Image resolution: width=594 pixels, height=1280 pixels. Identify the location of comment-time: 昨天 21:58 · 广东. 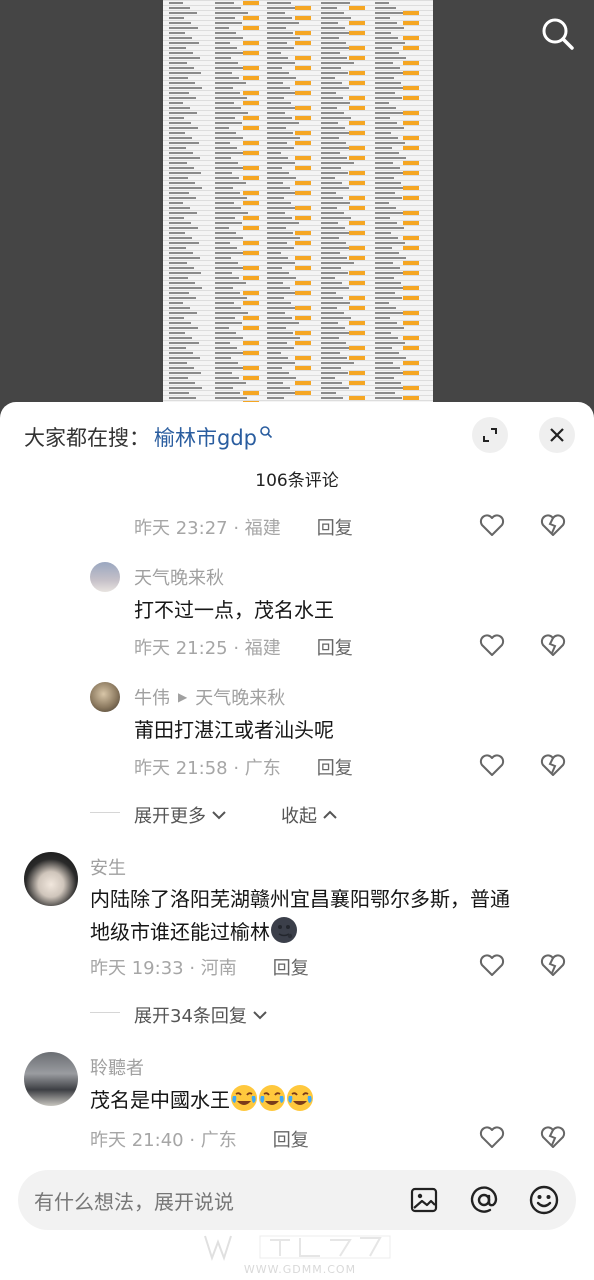
(207, 768).